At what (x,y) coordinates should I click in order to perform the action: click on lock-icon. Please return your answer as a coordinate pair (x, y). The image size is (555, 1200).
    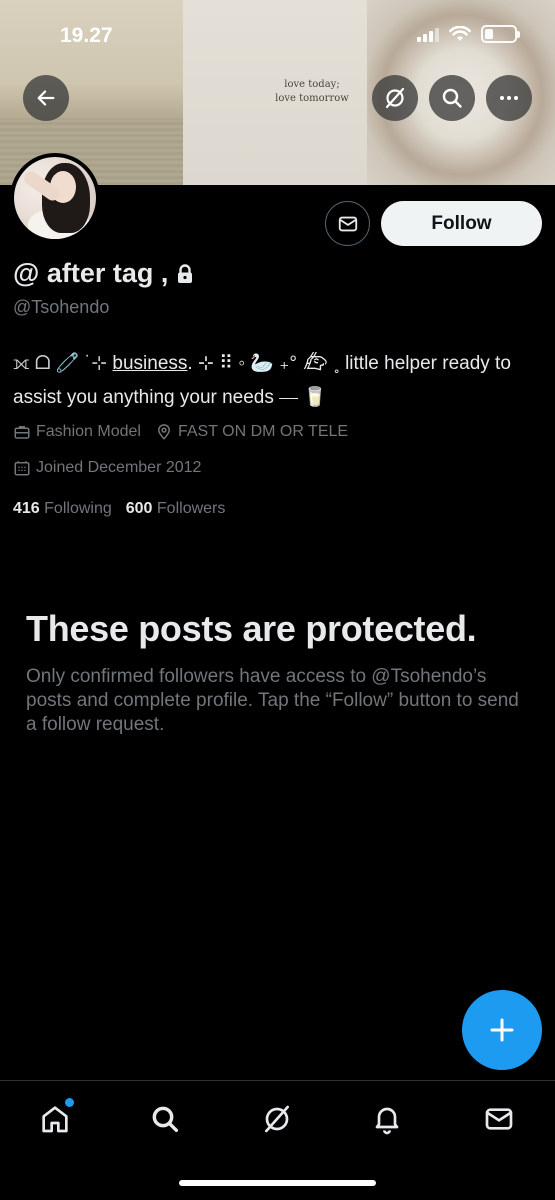
    Looking at the image, I should click on (185, 273).